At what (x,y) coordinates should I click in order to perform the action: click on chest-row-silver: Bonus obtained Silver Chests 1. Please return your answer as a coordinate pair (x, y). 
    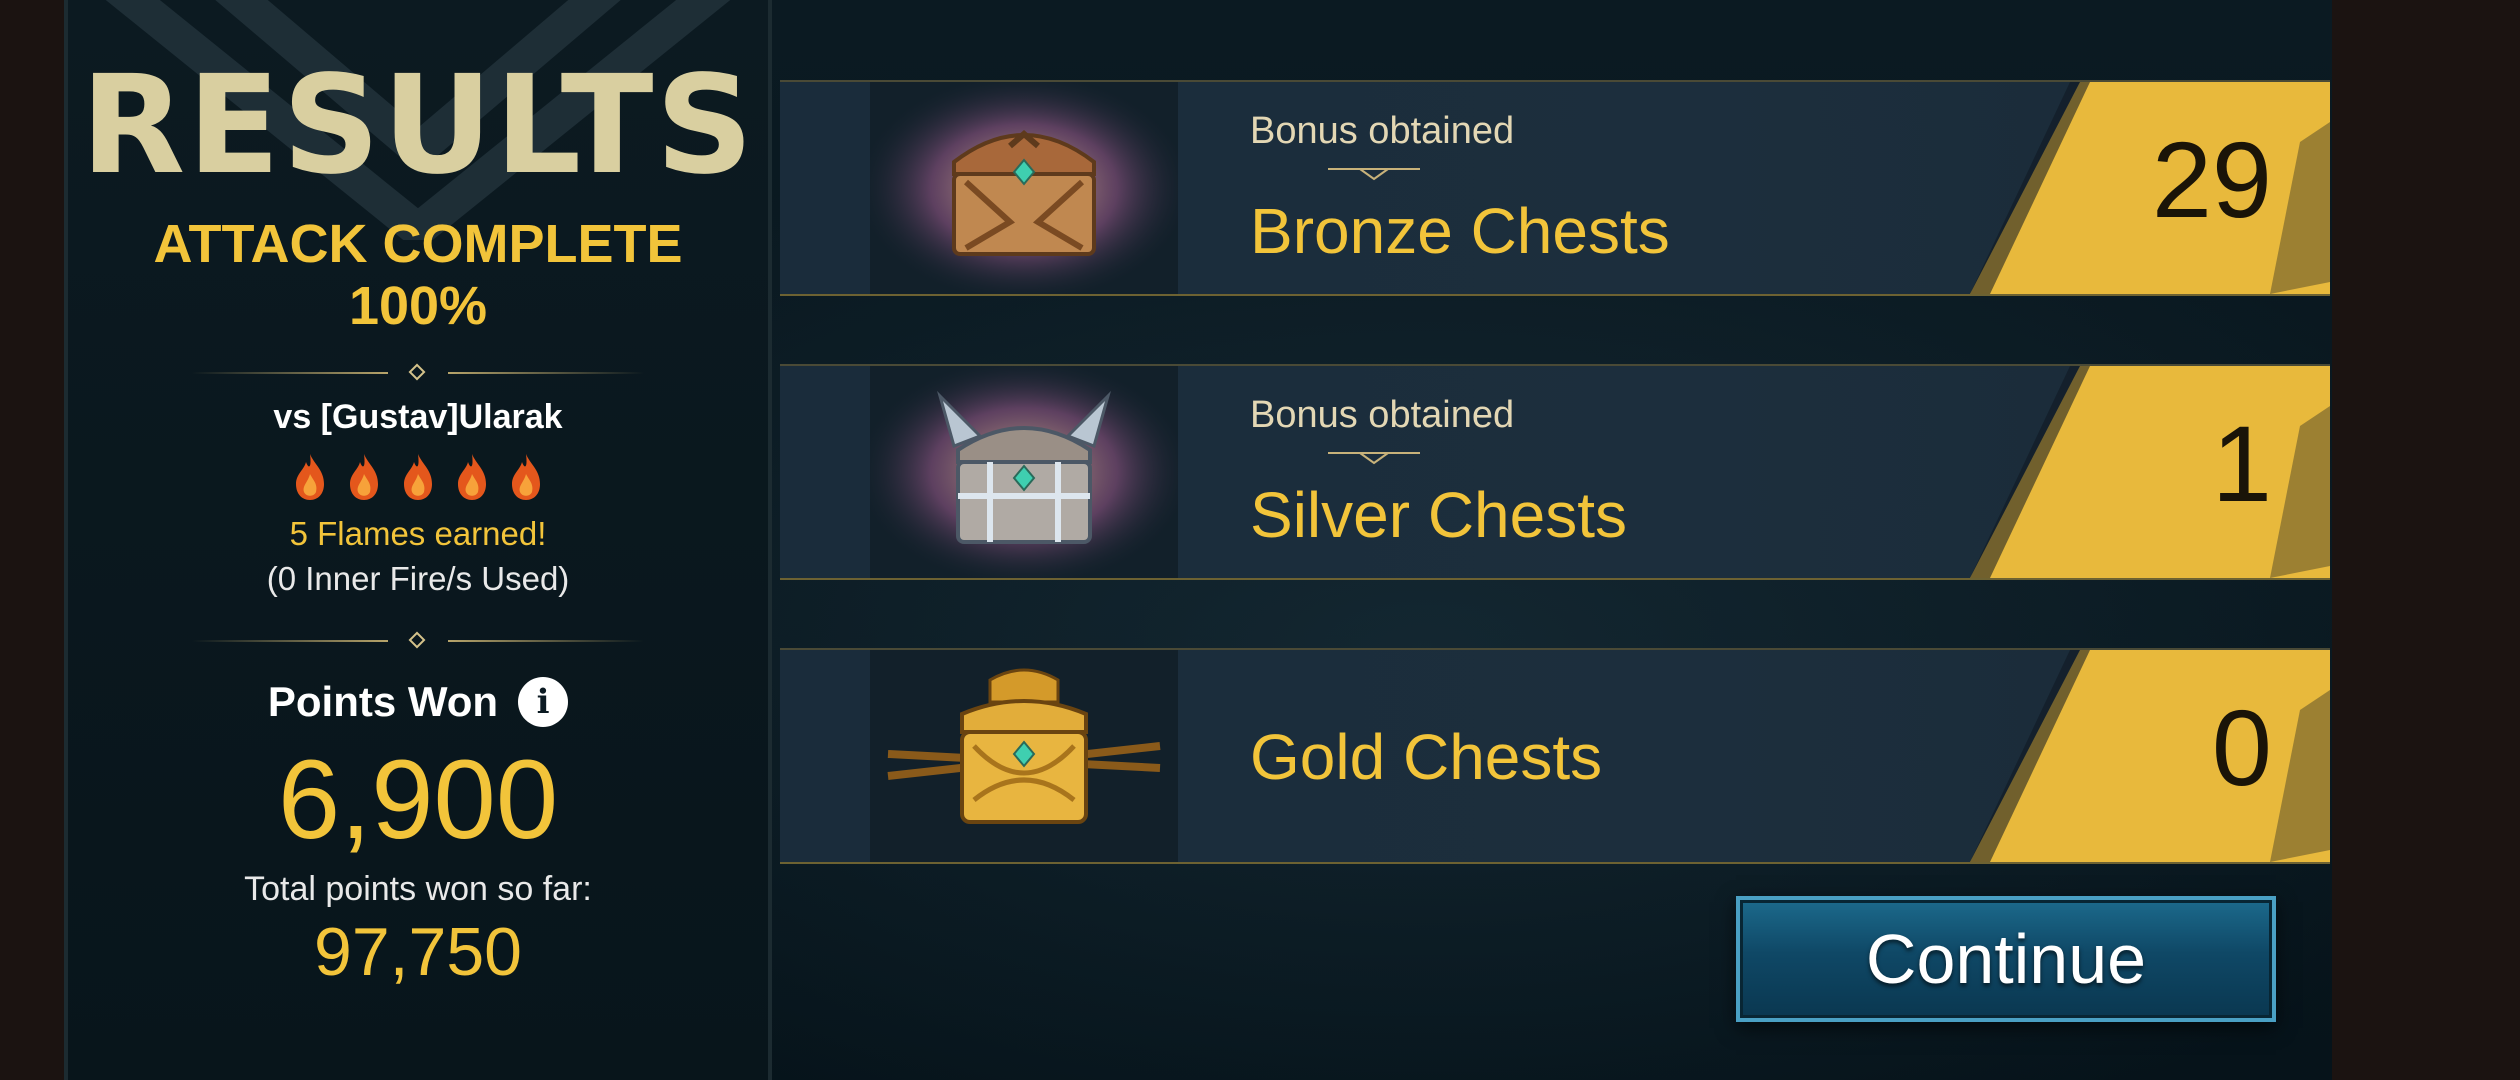
    Looking at the image, I should click on (1555, 472).